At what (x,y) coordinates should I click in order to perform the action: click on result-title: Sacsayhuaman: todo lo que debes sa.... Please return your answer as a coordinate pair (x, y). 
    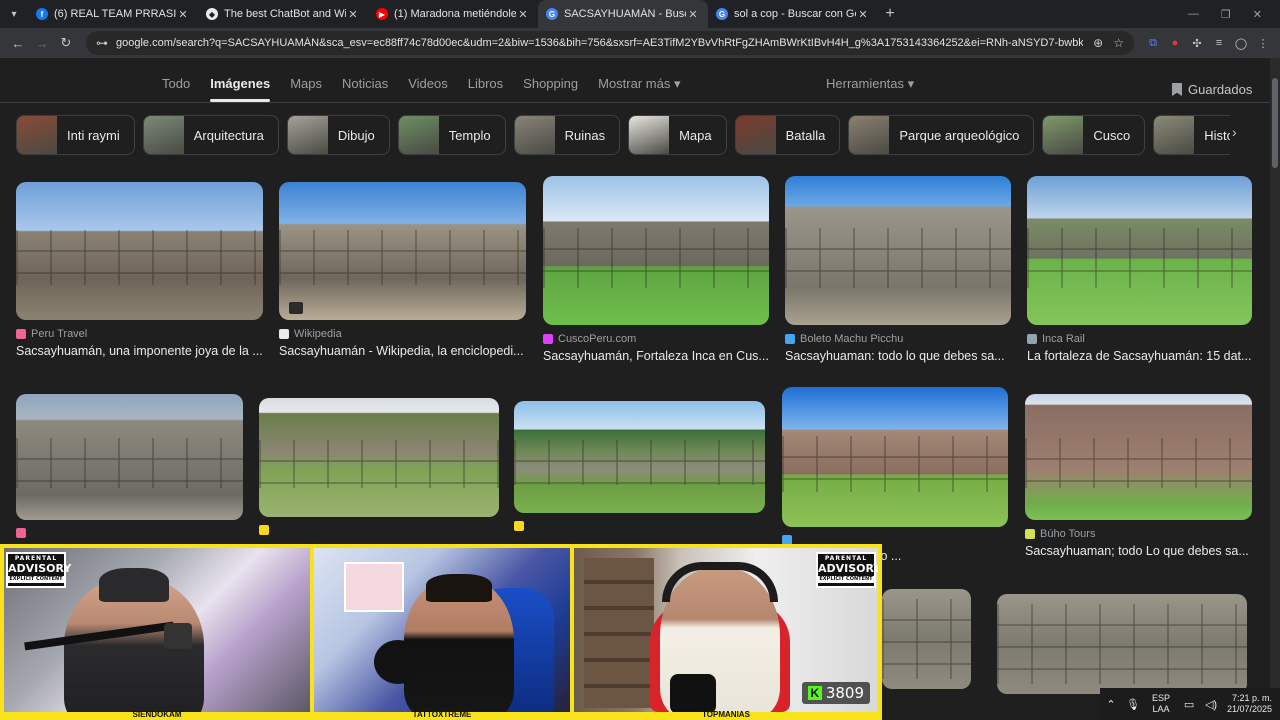
    Looking at the image, I should click on (898, 356).